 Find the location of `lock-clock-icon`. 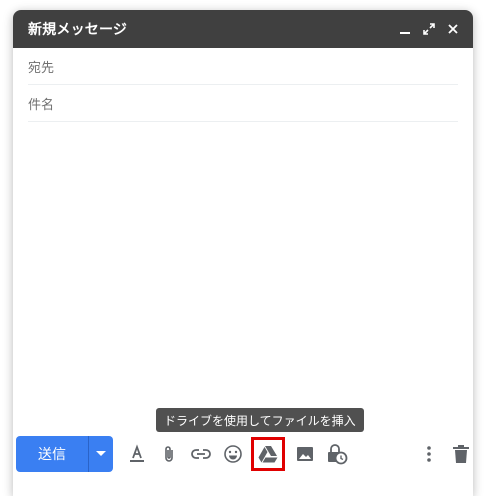

lock-clock-icon is located at coordinates (338, 454).